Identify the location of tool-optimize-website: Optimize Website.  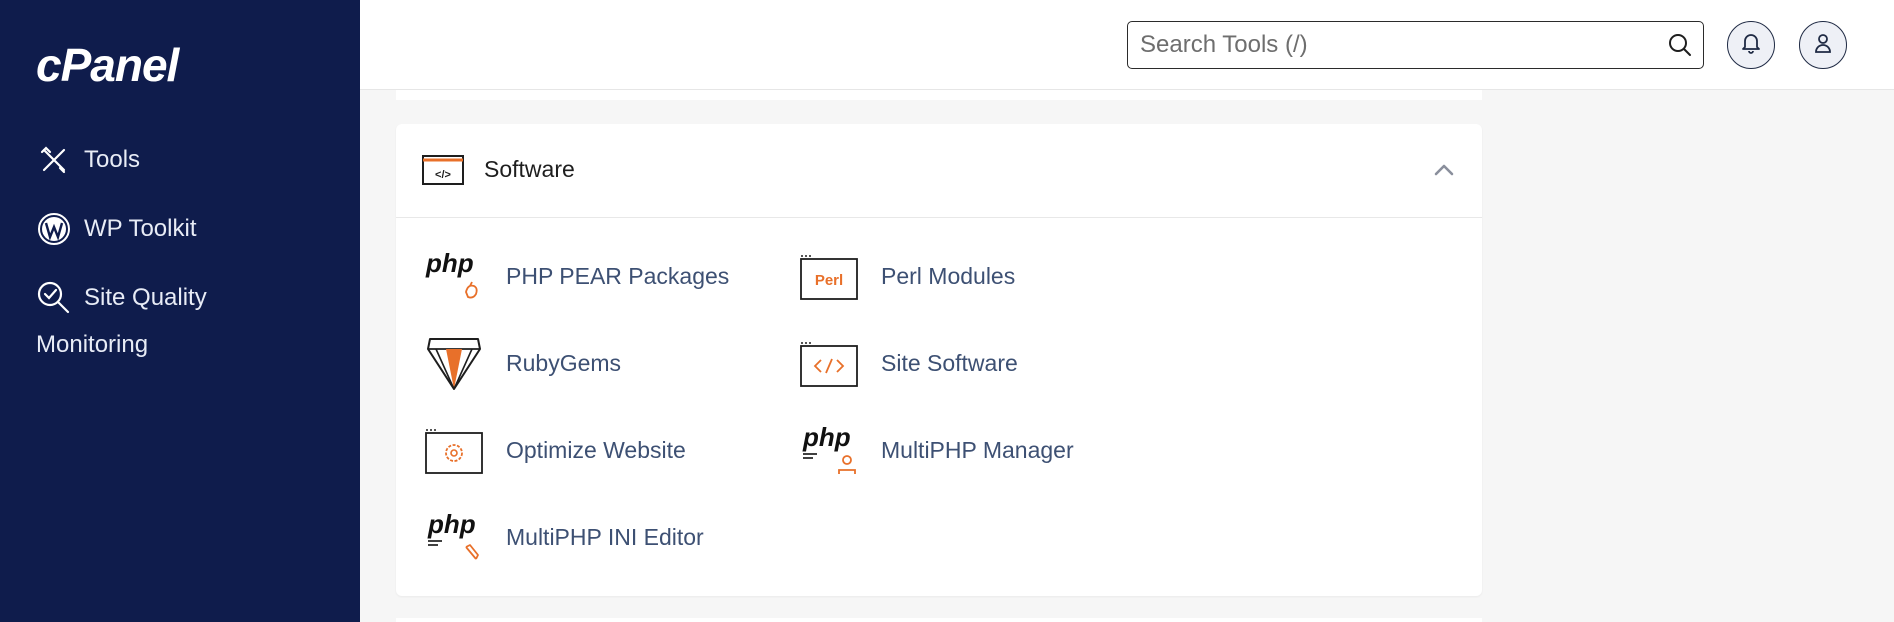
(555, 450).